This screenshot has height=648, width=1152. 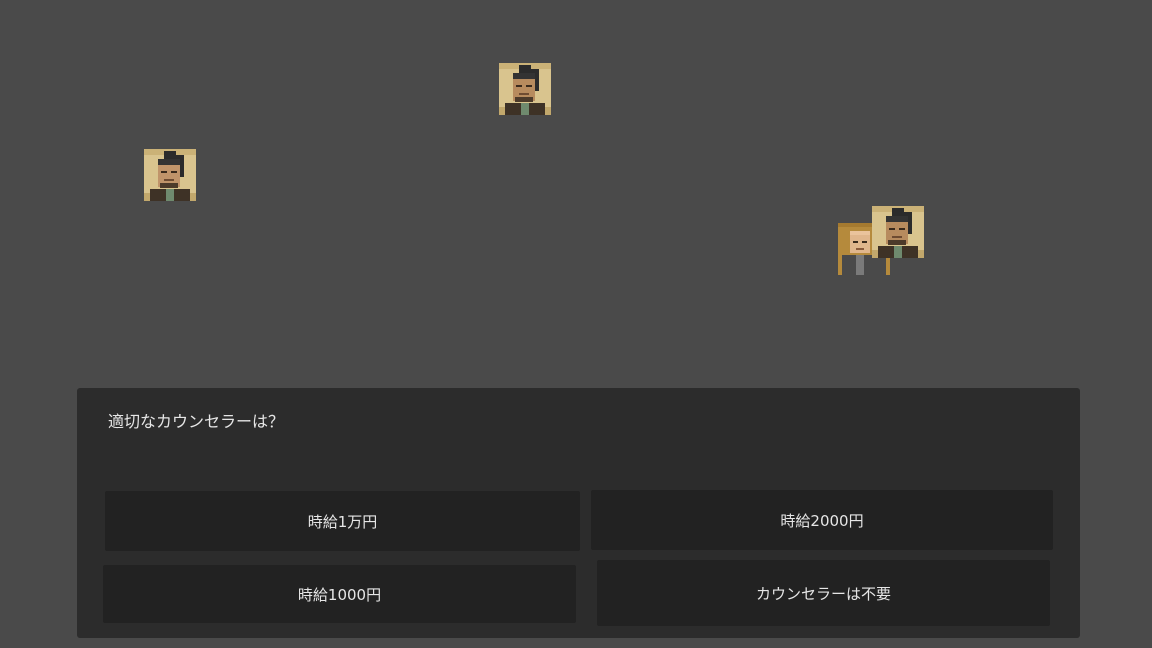 I want to click on choice-button-2: 時給2000円, so click(x=822, y=520).